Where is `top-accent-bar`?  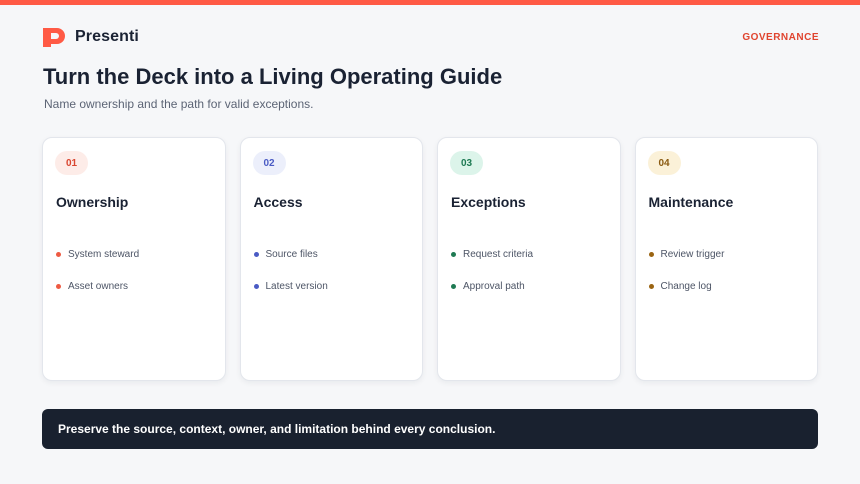 top-accent-bar is located at coordinates (430, 2).